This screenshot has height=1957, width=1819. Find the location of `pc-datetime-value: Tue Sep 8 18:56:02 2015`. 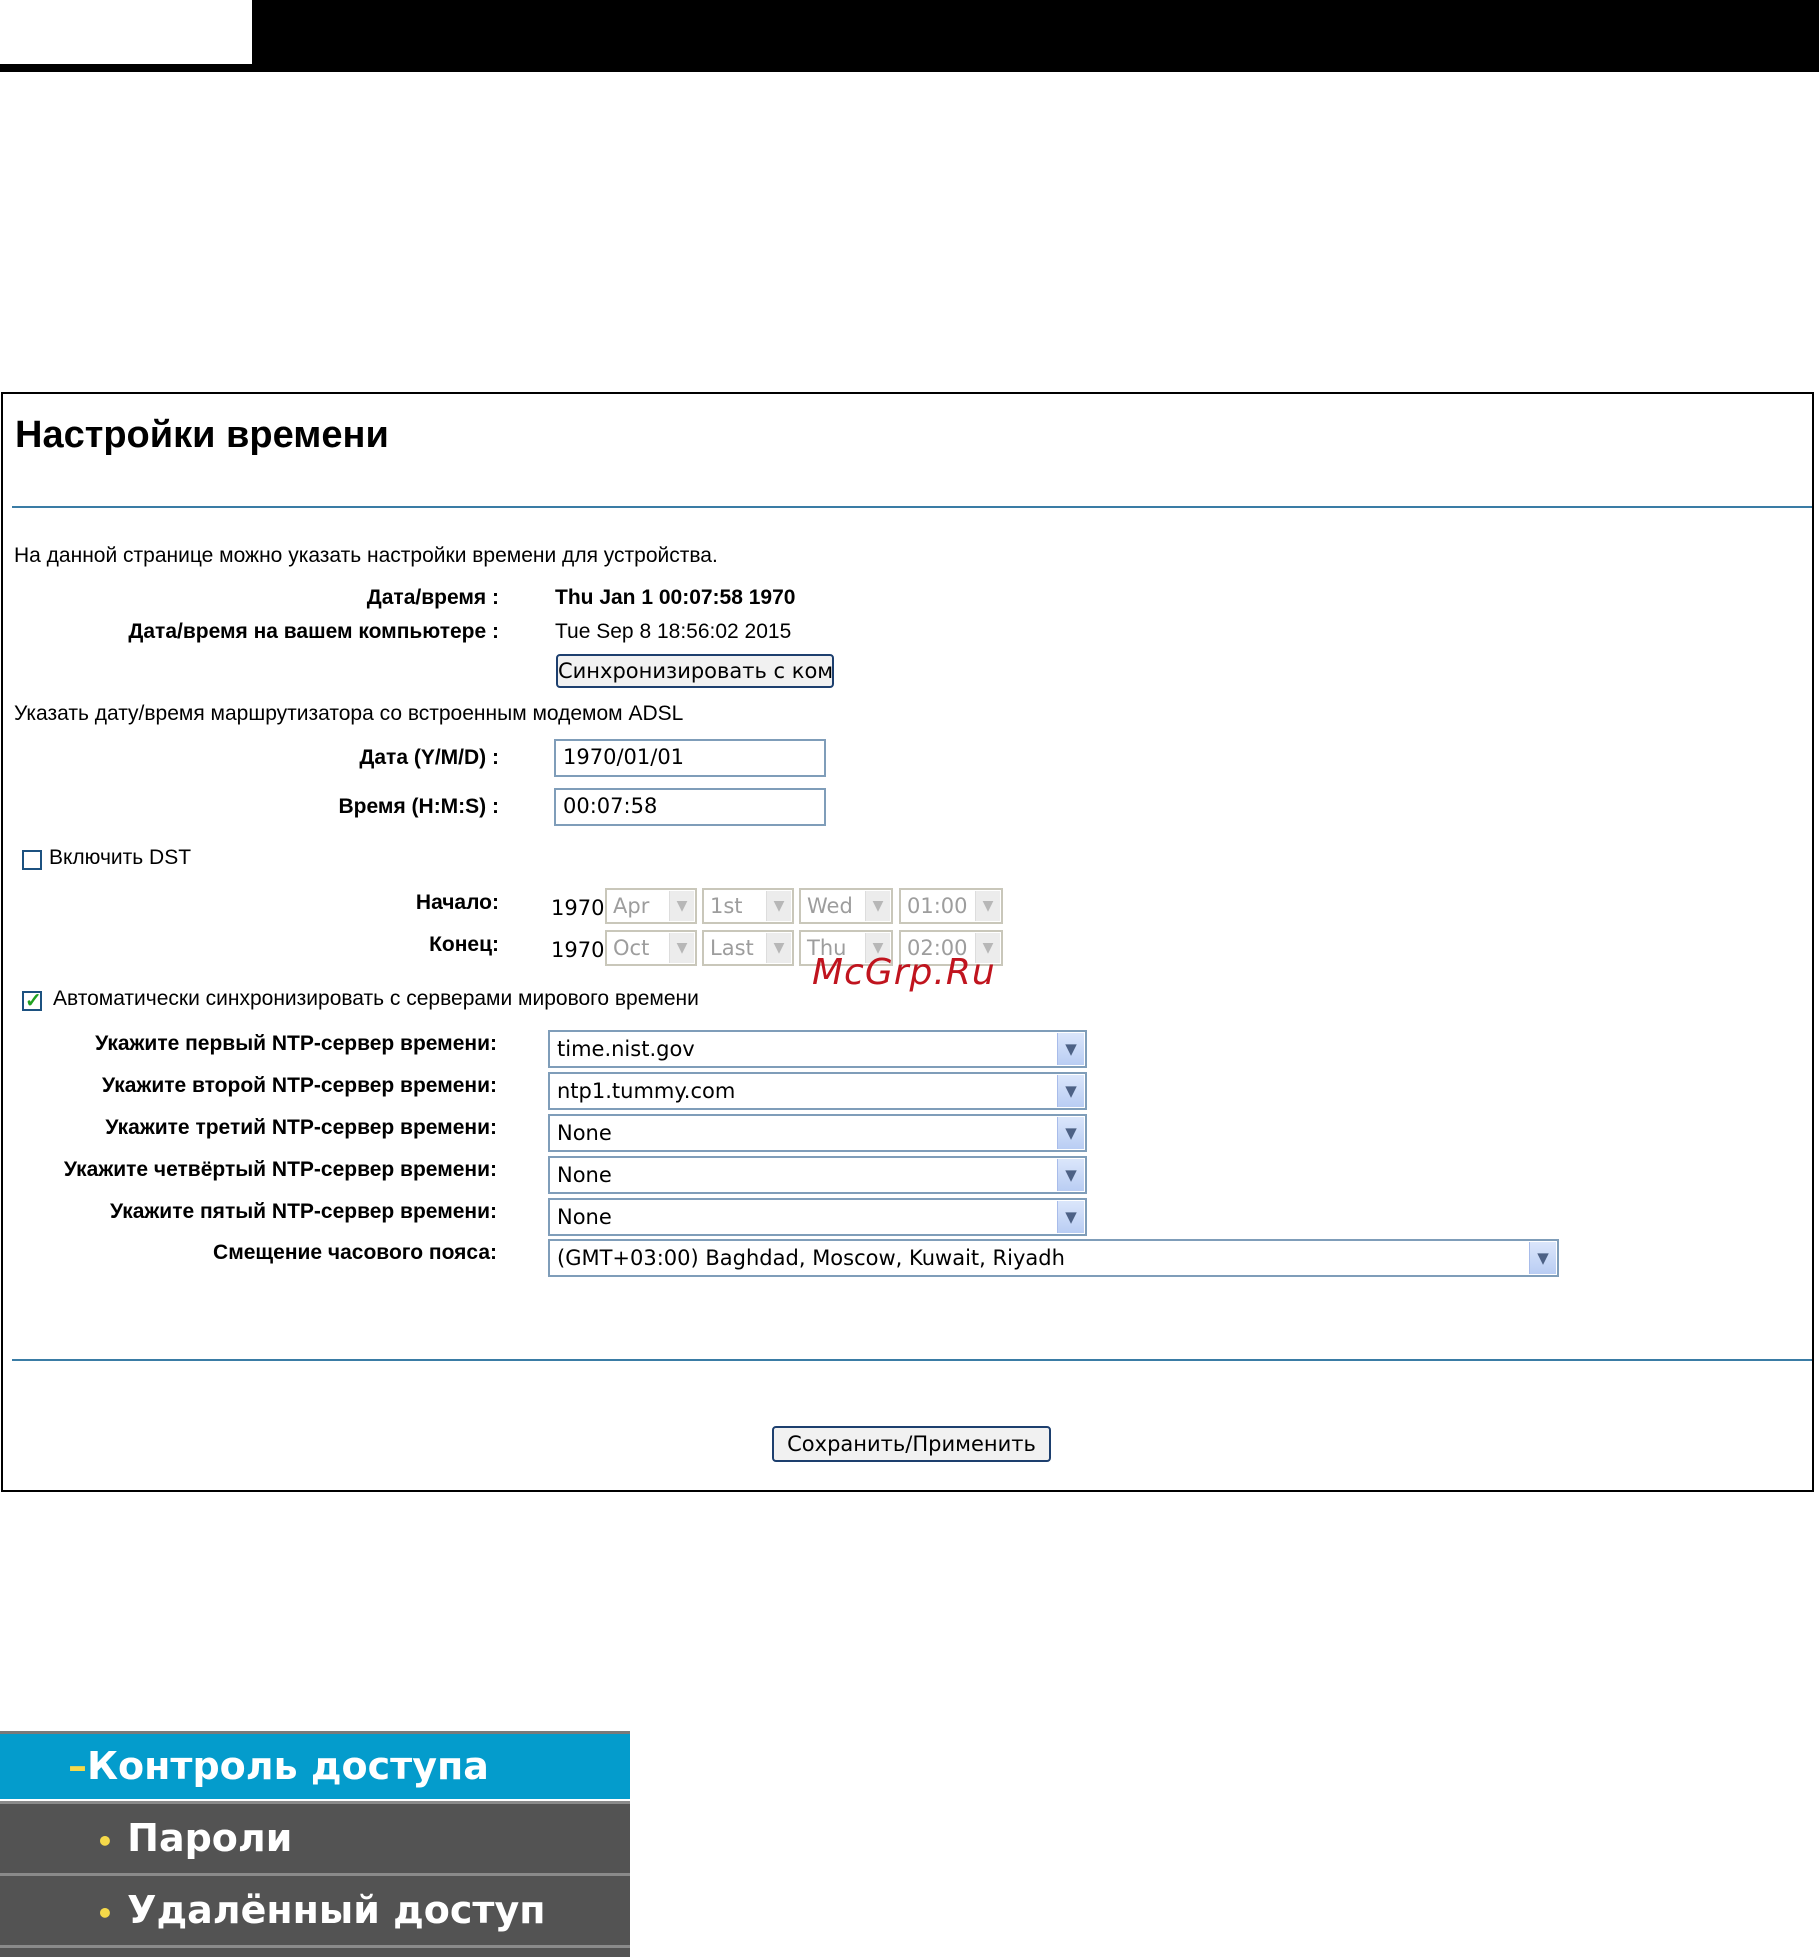

pc-datetime-value: Tue Sep 8 18:56:02 2015 is located at coordinates (673, 631).